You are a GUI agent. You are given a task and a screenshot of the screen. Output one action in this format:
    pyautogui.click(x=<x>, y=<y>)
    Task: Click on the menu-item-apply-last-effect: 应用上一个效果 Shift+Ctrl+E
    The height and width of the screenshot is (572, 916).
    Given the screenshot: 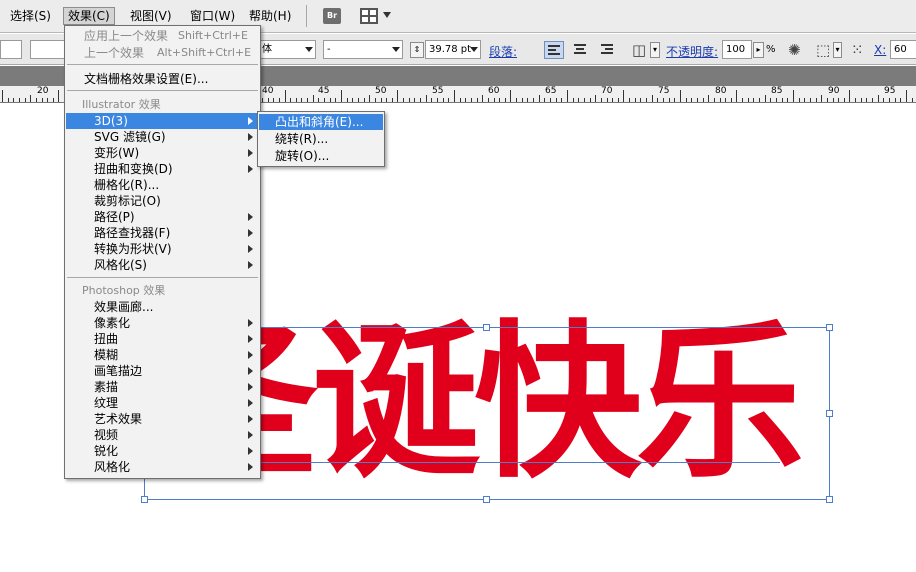 What is the action you would take?
    pyautogui.click(x=162, y=36)
    